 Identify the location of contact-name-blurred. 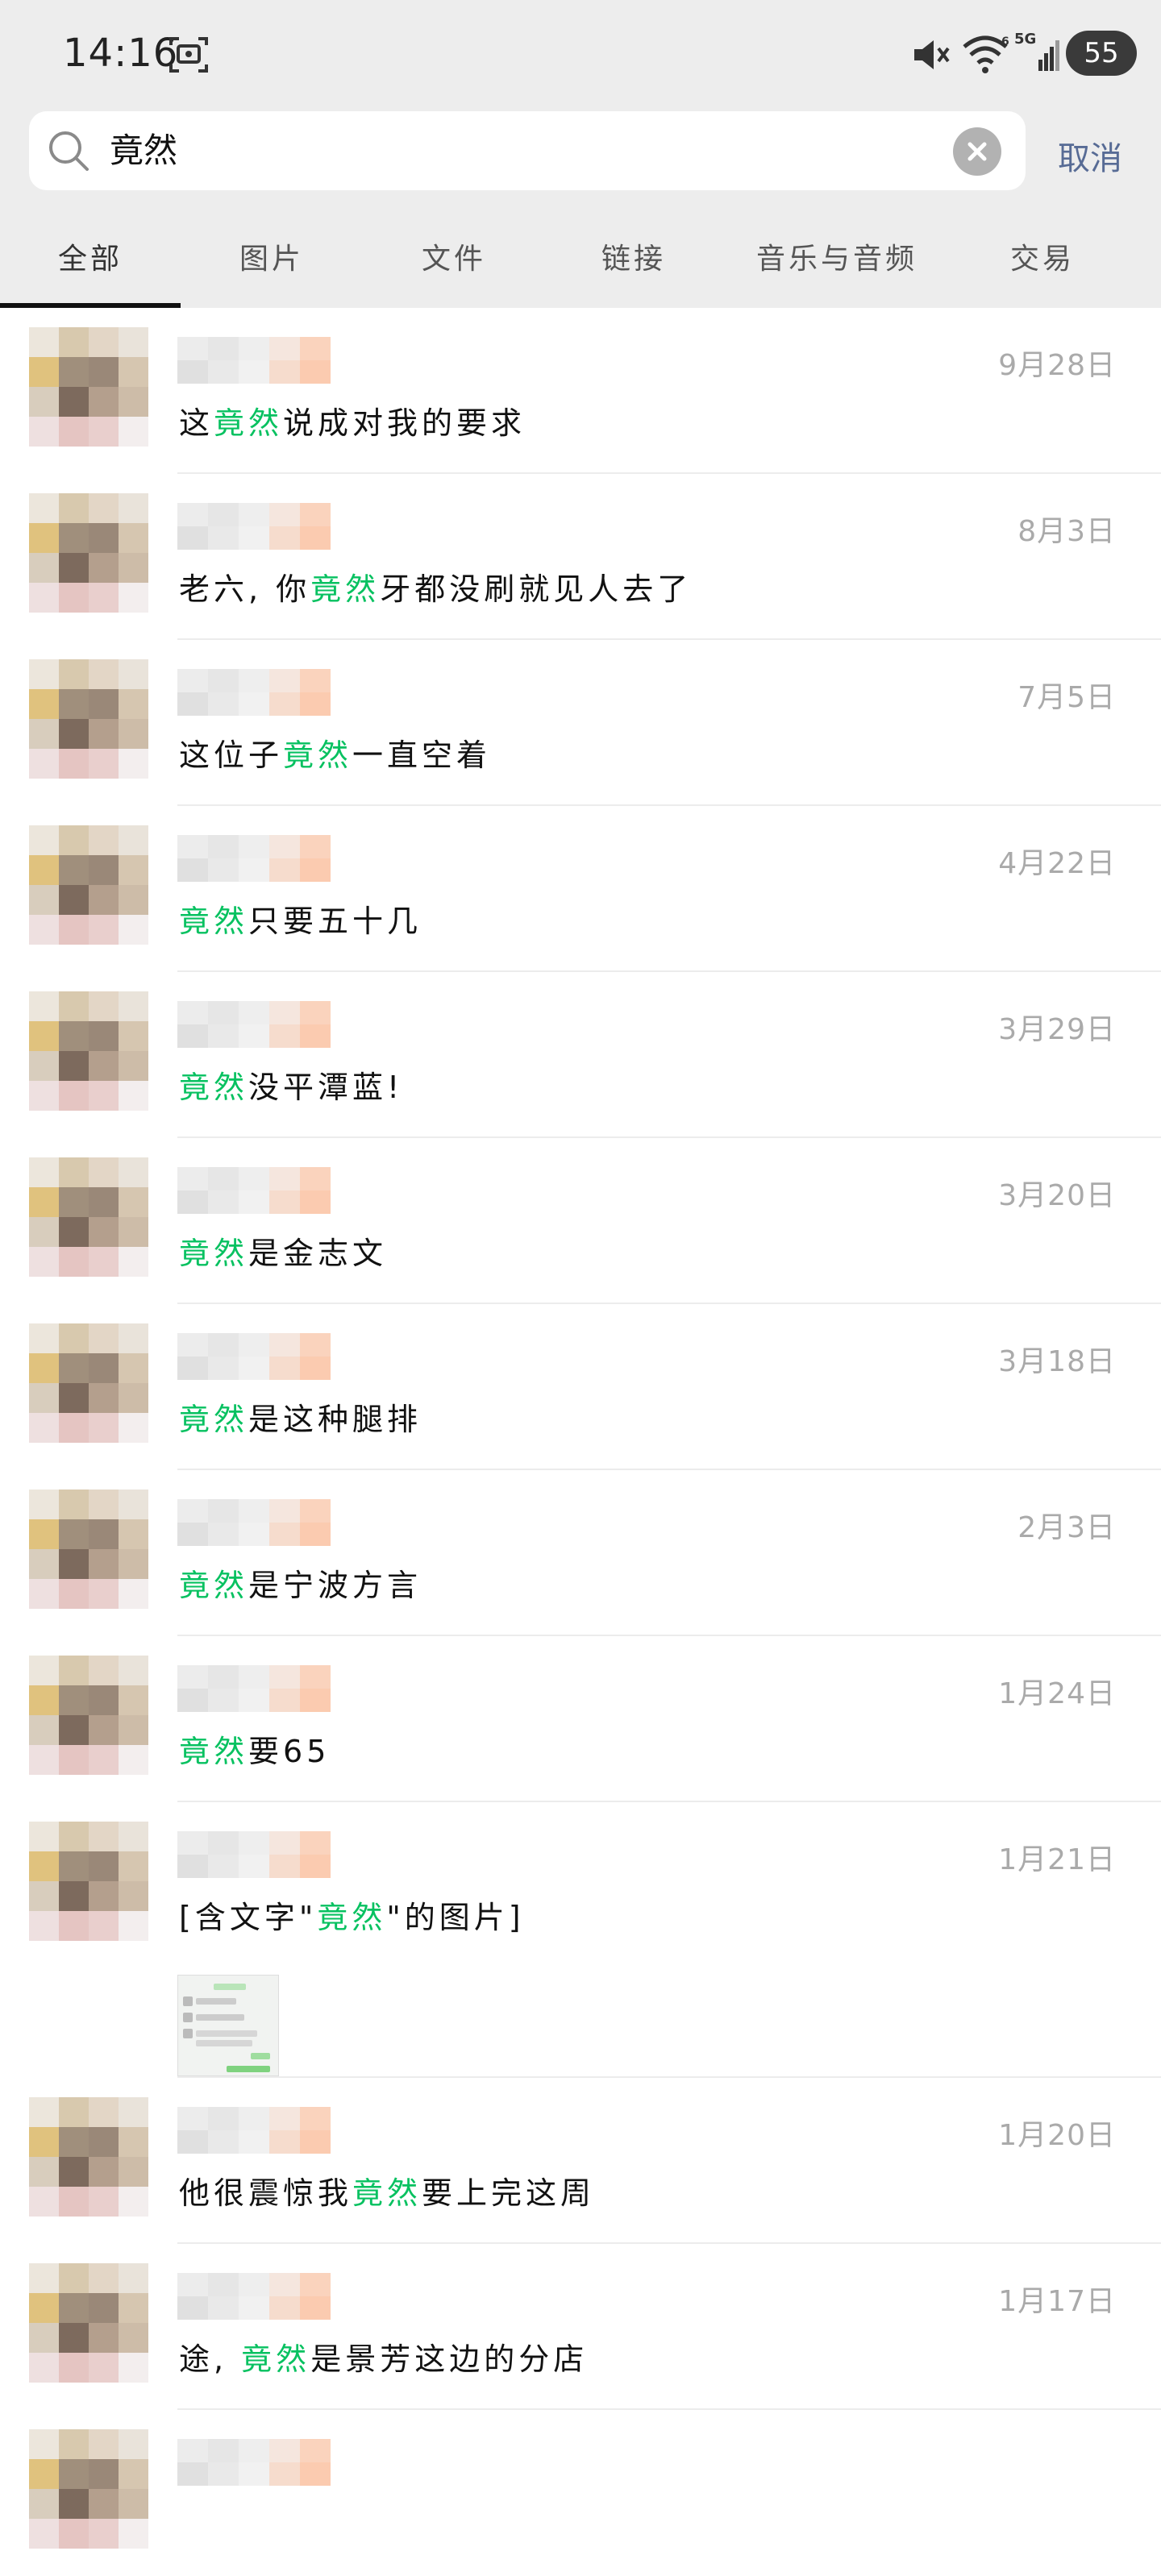
(254, 1854).